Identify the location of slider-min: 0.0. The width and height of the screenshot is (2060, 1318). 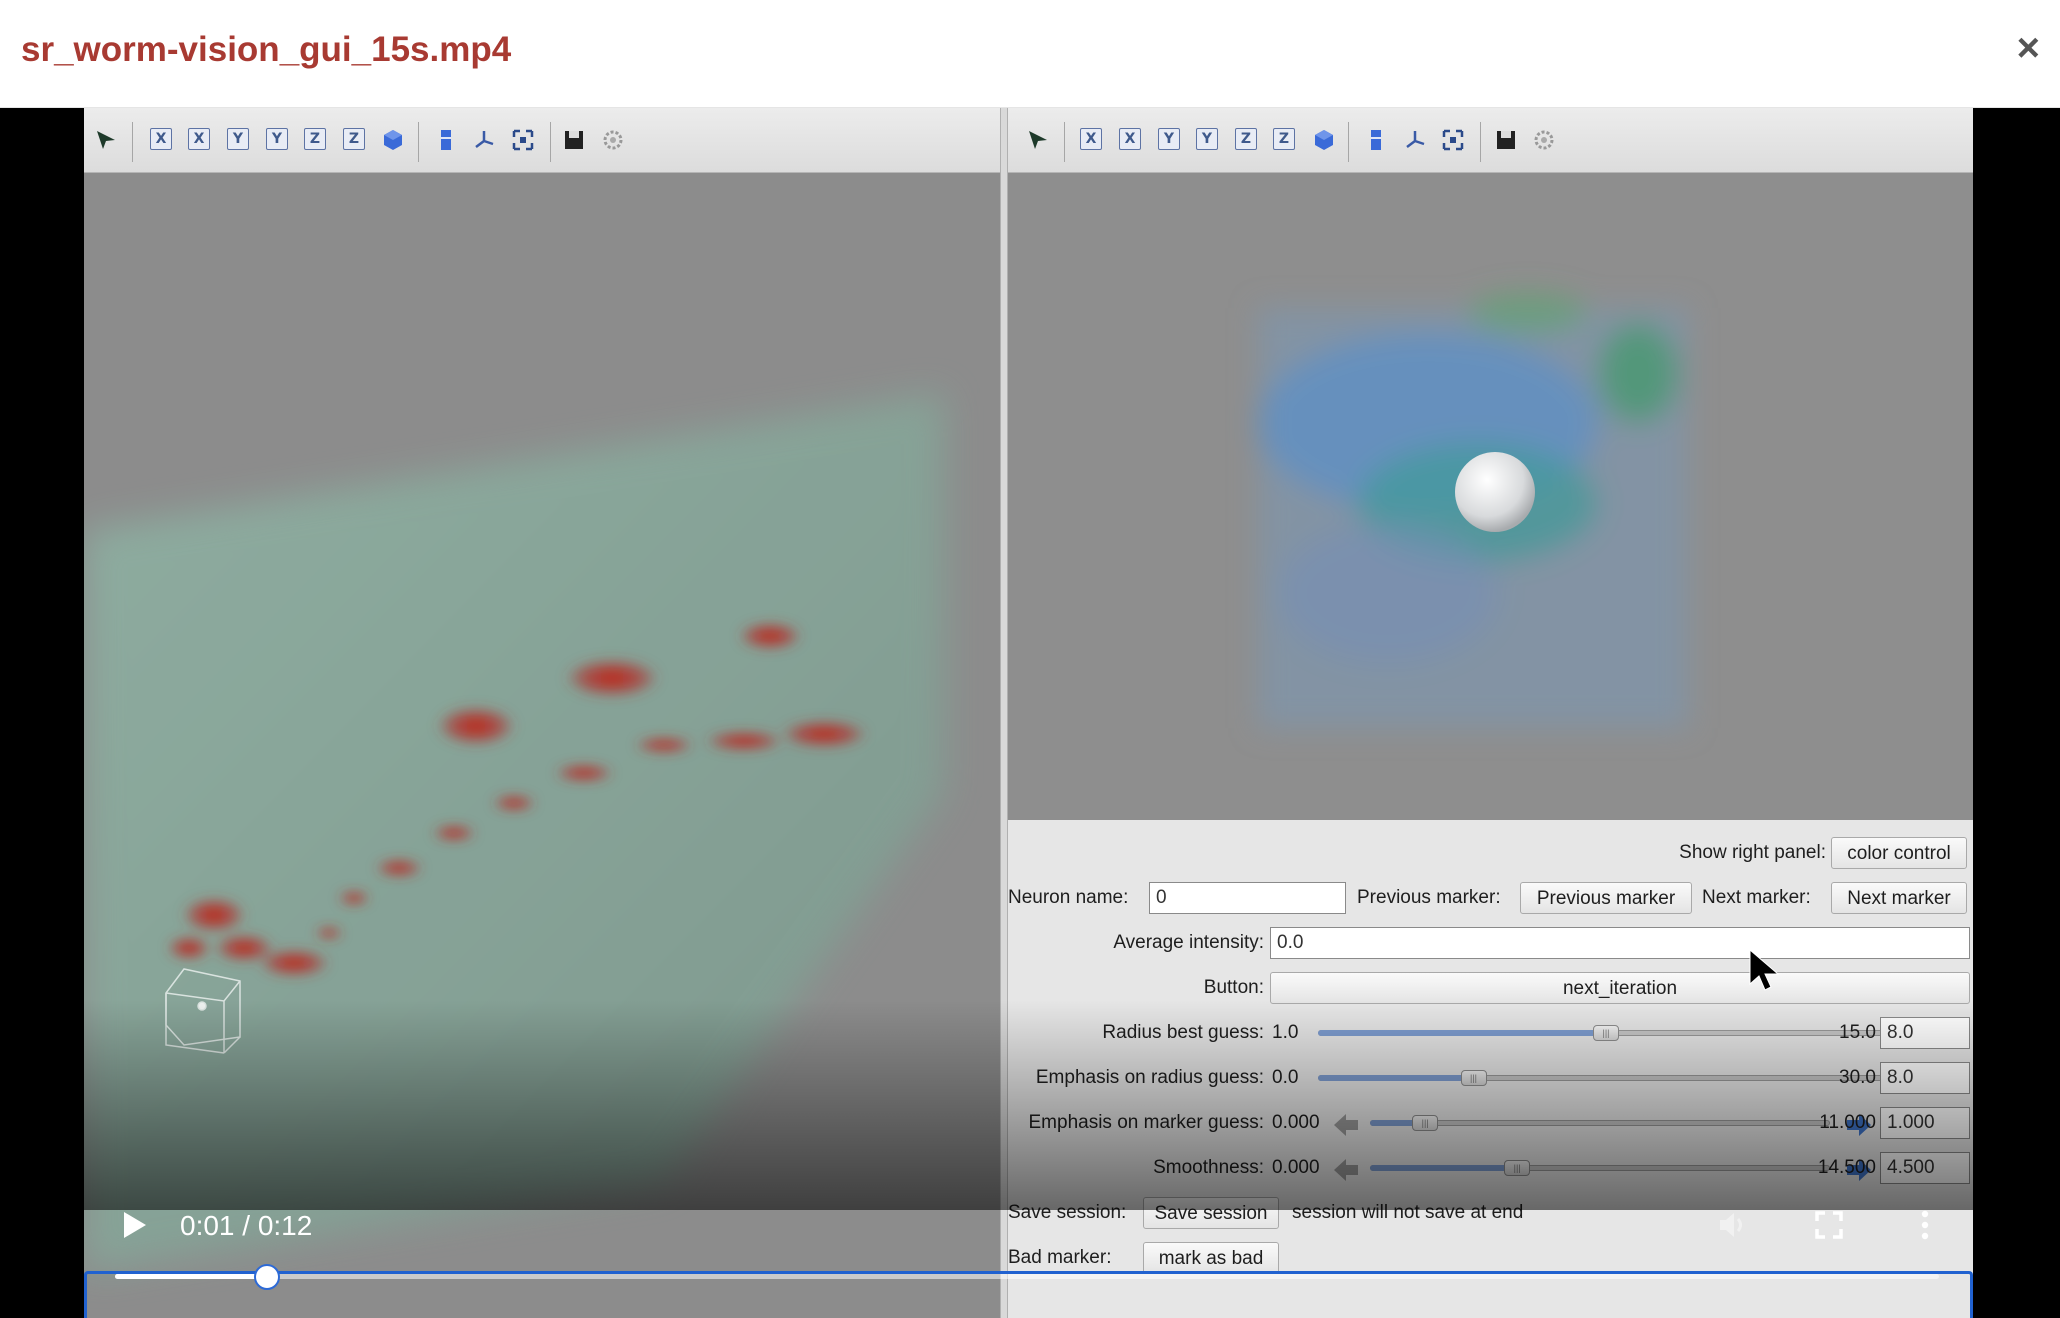
(1285, 1077).